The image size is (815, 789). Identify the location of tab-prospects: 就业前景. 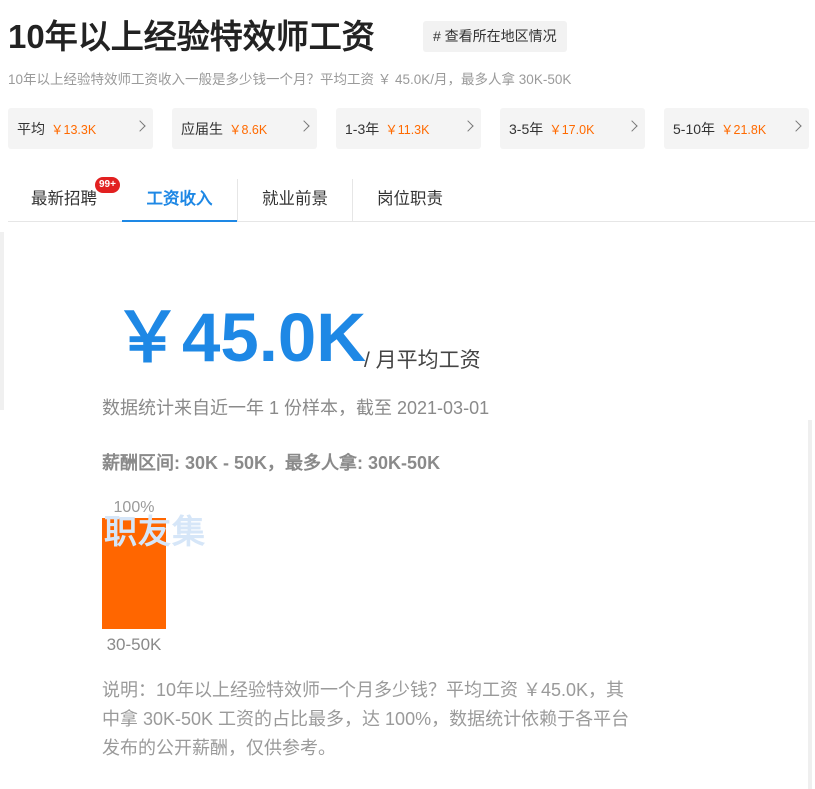
(295, 199).